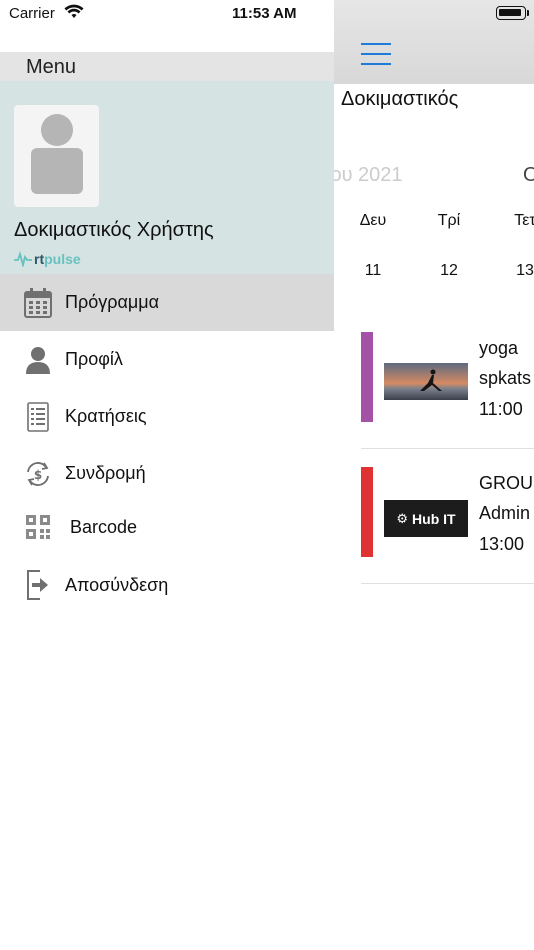 The image size is (534, 950). I want to click on month-label-previous: ίου 2021, so click(368, 175).